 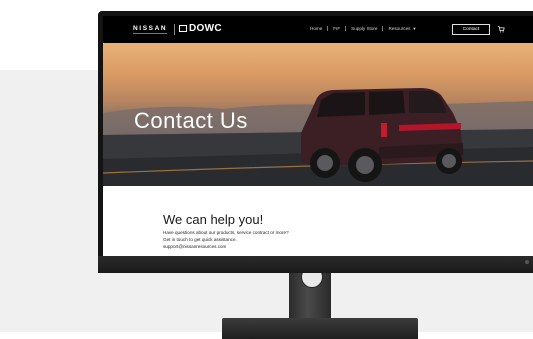 I want to click on help-heading: We can help you!, so click(x=213, y=219).